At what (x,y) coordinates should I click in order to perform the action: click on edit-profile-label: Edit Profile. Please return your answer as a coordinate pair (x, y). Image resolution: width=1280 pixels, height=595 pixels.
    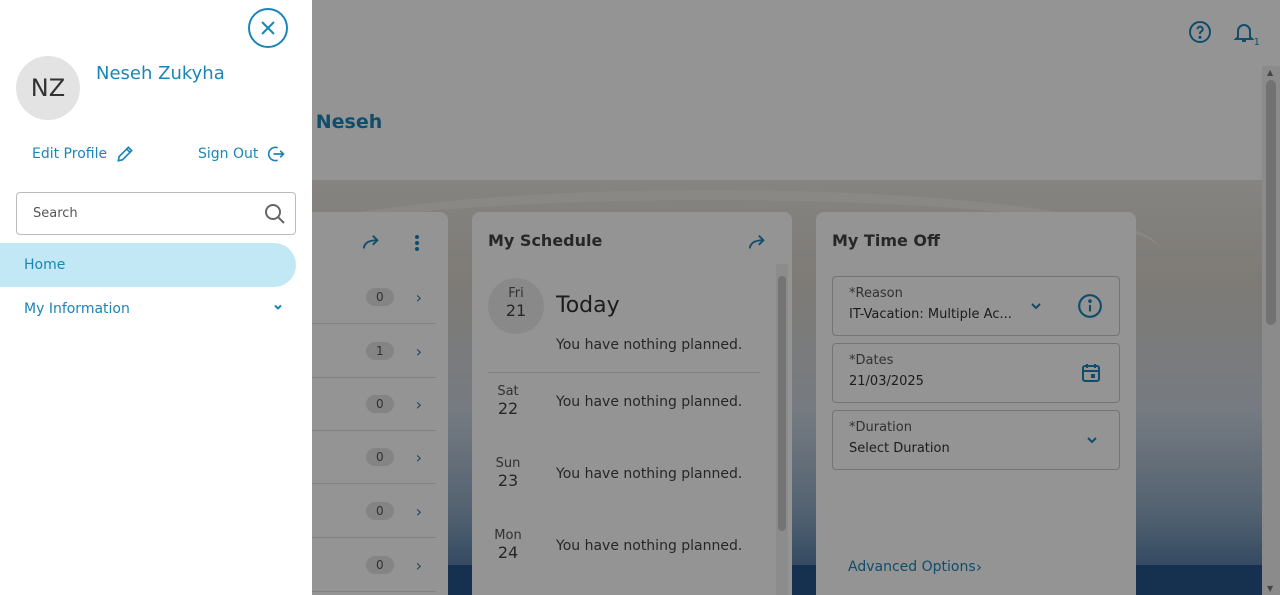
    Looking at the image, I should click on (70, 154).